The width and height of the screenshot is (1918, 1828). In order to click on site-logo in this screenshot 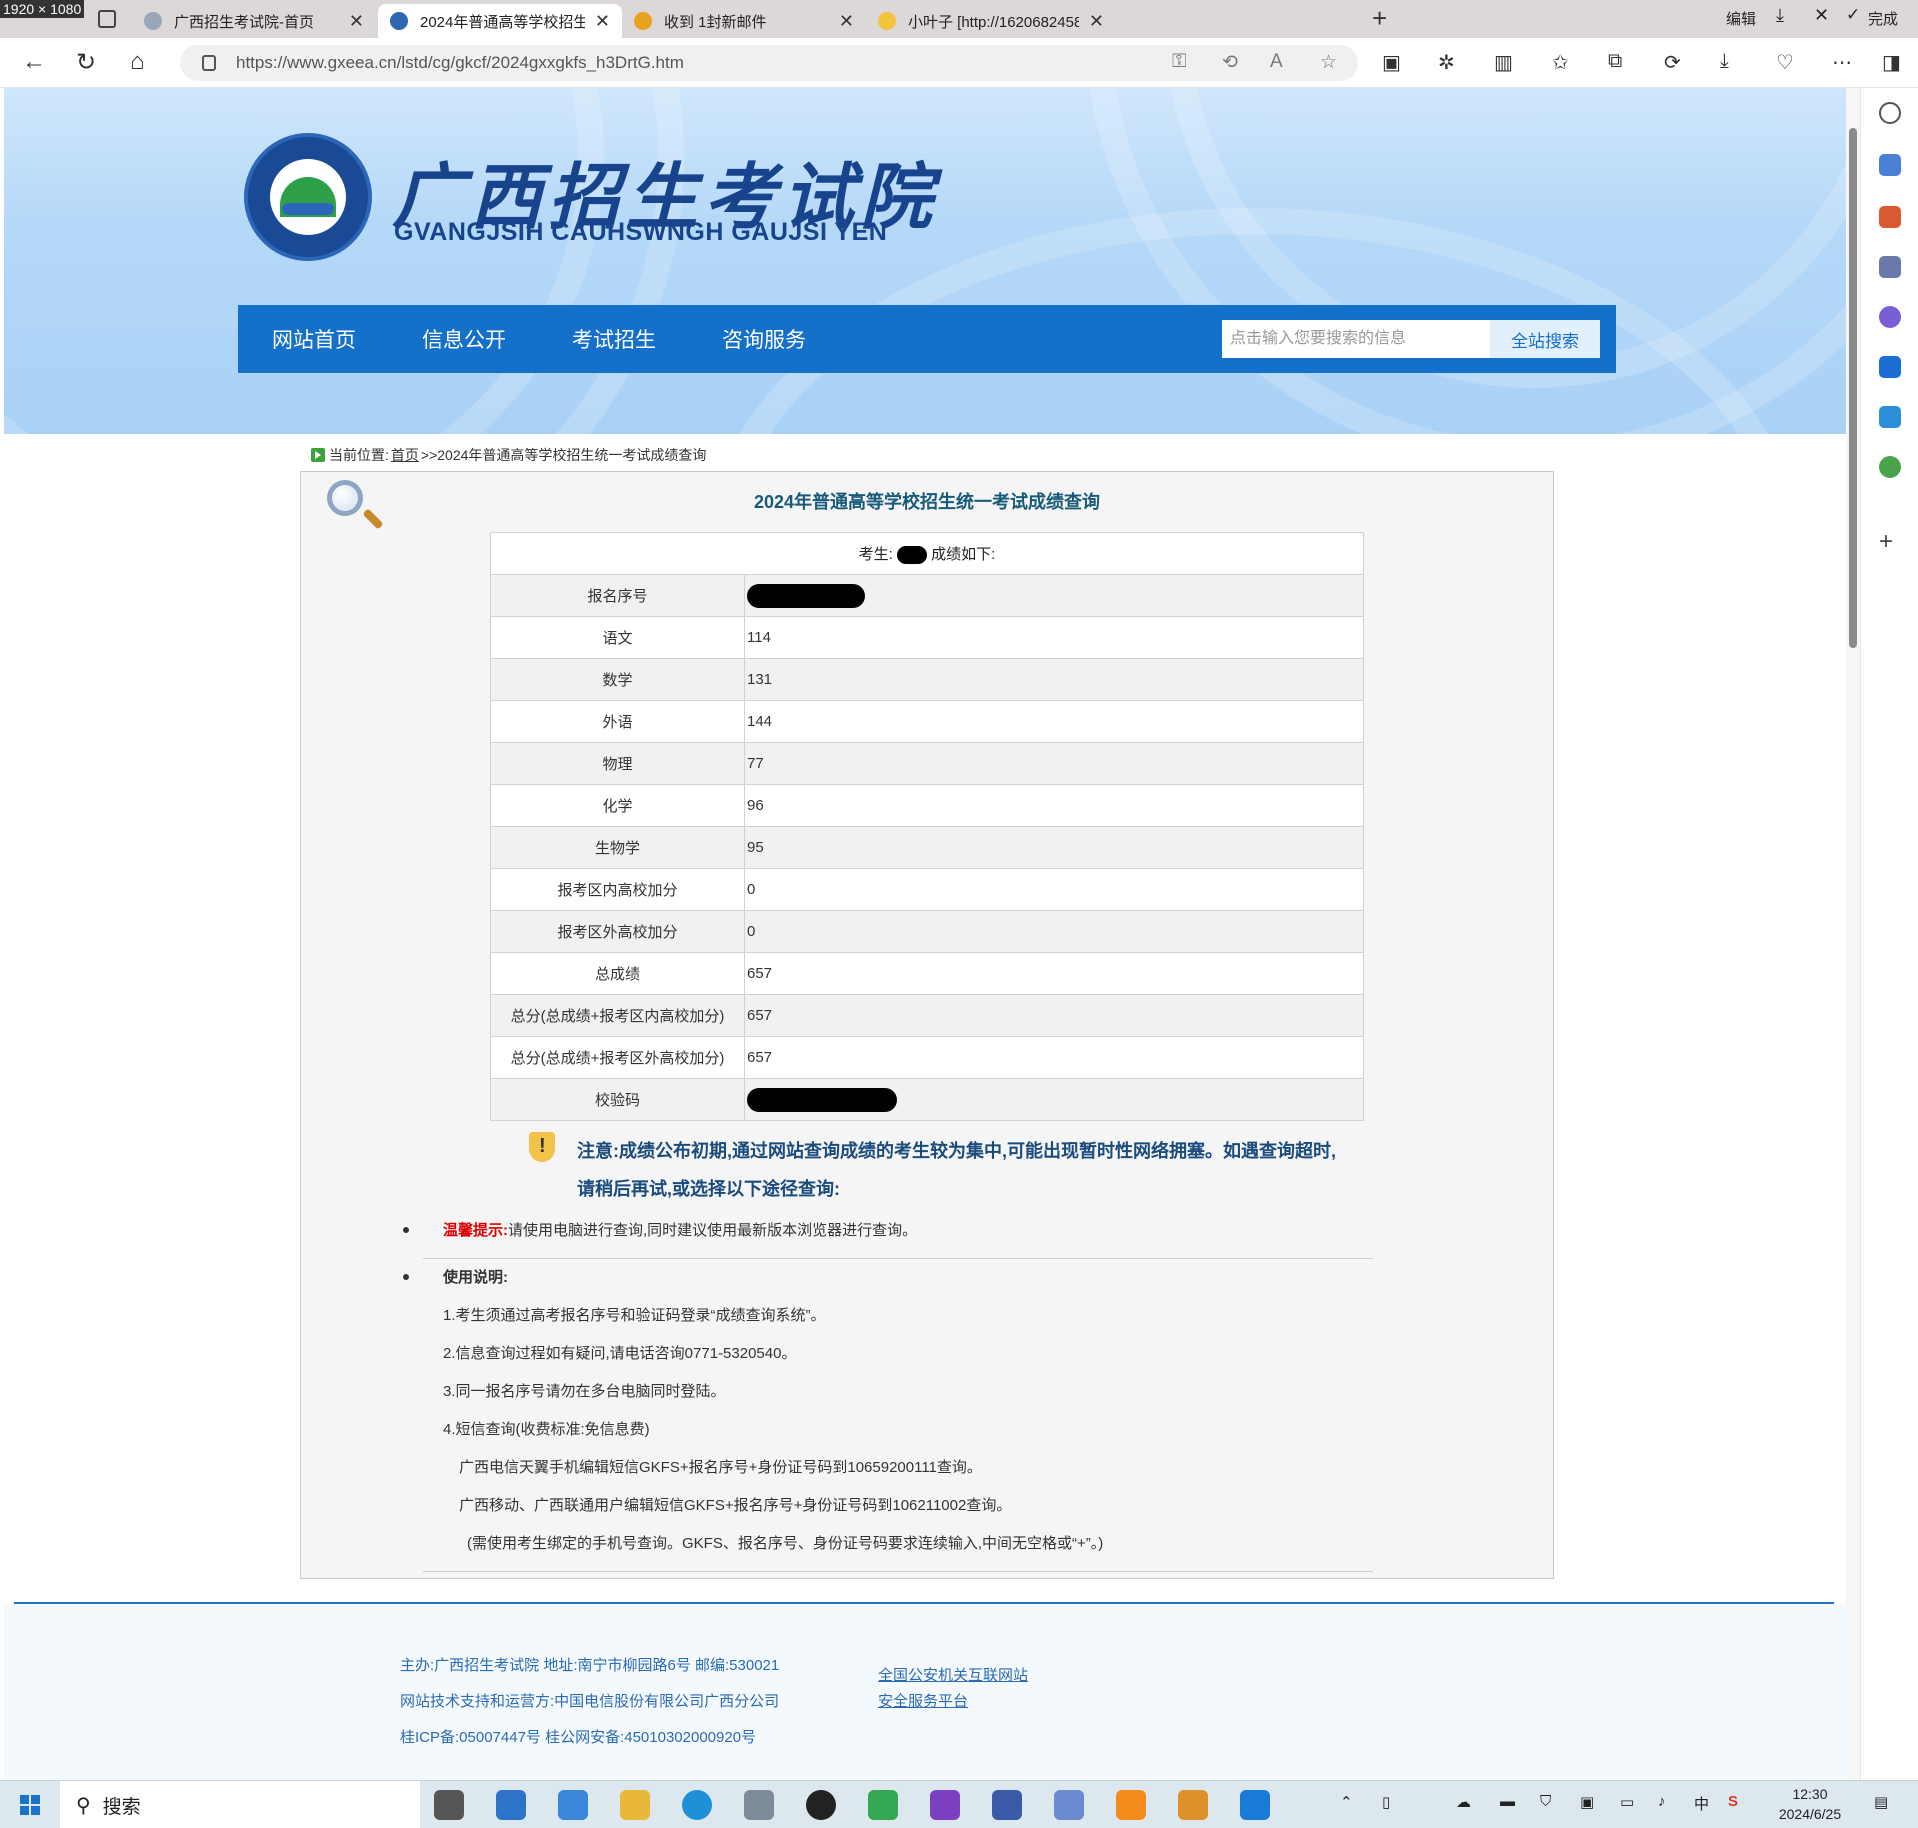, I will do `click(308, 197)`.